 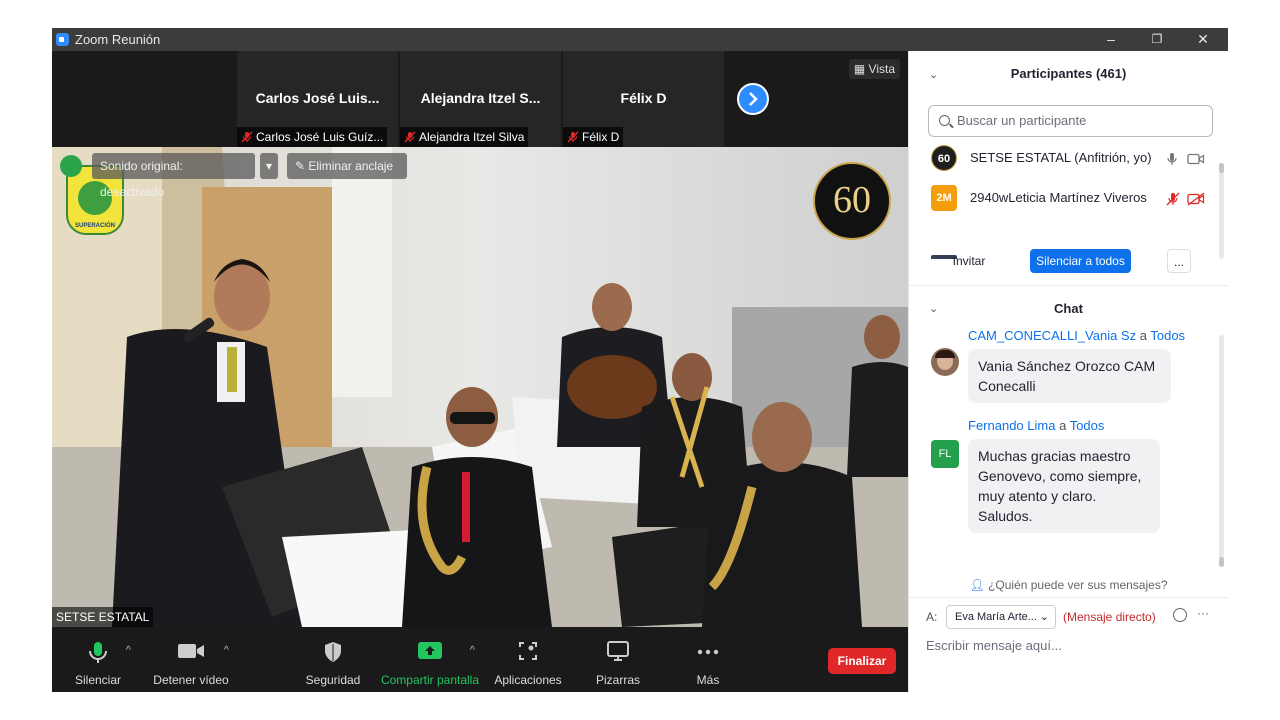 I want to click on chat-scrollbar, so click(x=1221, y=451).